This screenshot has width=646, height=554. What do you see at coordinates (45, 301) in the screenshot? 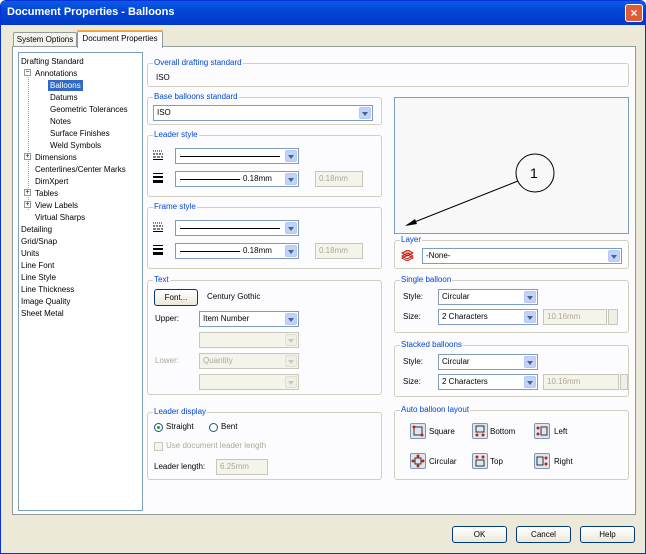
I see `tree-item-image-quality: Image Quality` at bounding box center [45, 301].